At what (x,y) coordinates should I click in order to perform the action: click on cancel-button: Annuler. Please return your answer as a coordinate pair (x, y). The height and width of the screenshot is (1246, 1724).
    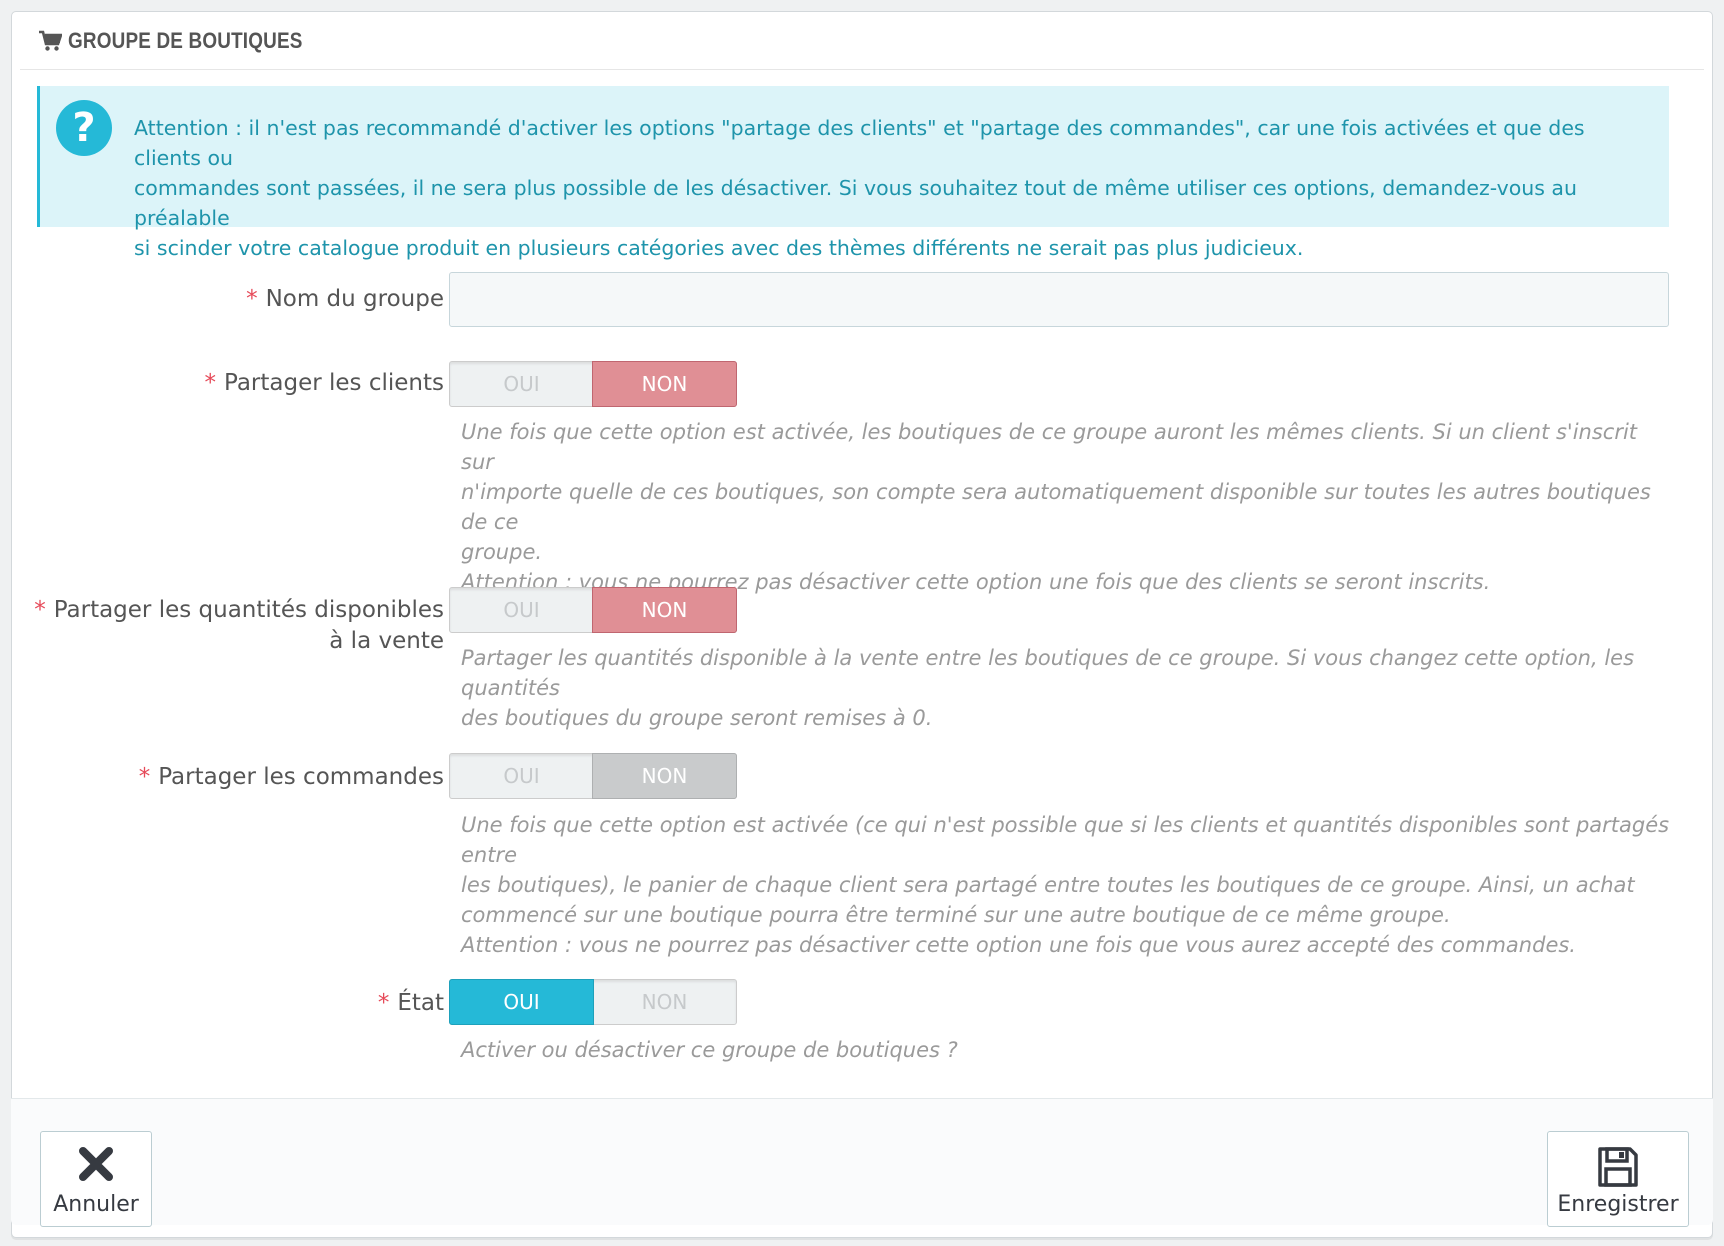
    Looking at the image, I should click on (96, 1179).